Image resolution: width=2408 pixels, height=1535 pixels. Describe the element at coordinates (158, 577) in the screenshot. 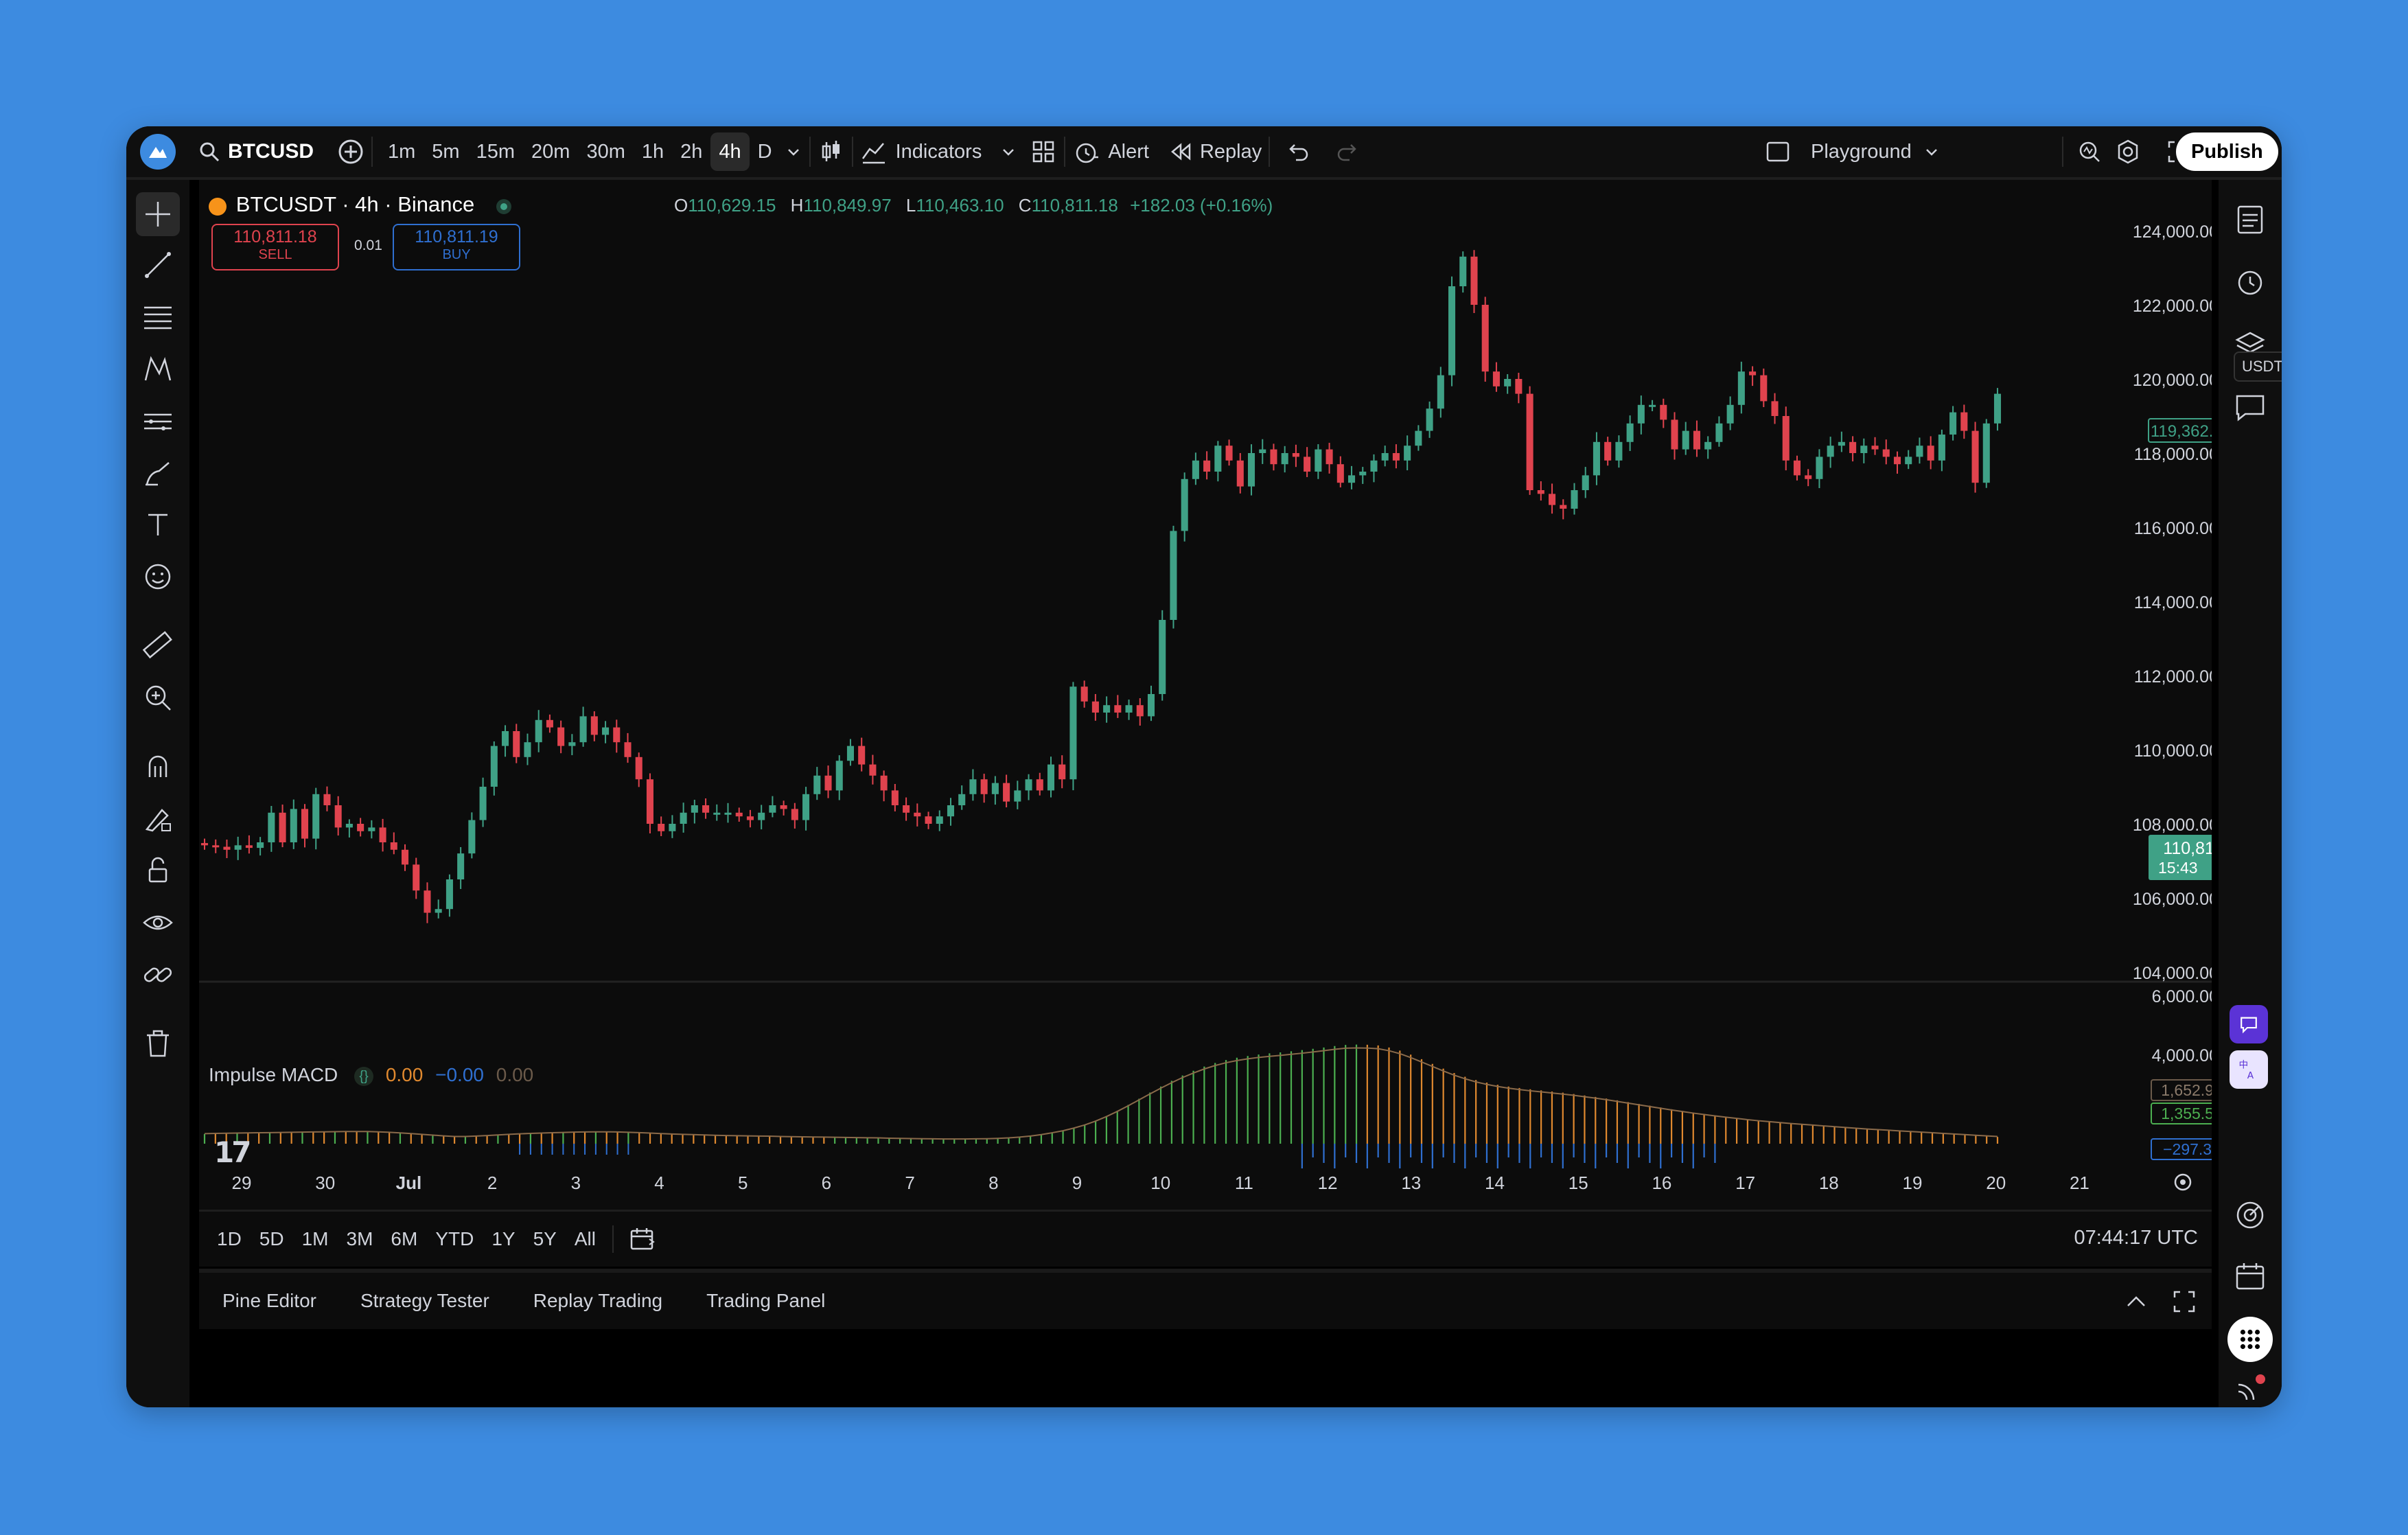

I see `emoji-tool-icon` at that location.